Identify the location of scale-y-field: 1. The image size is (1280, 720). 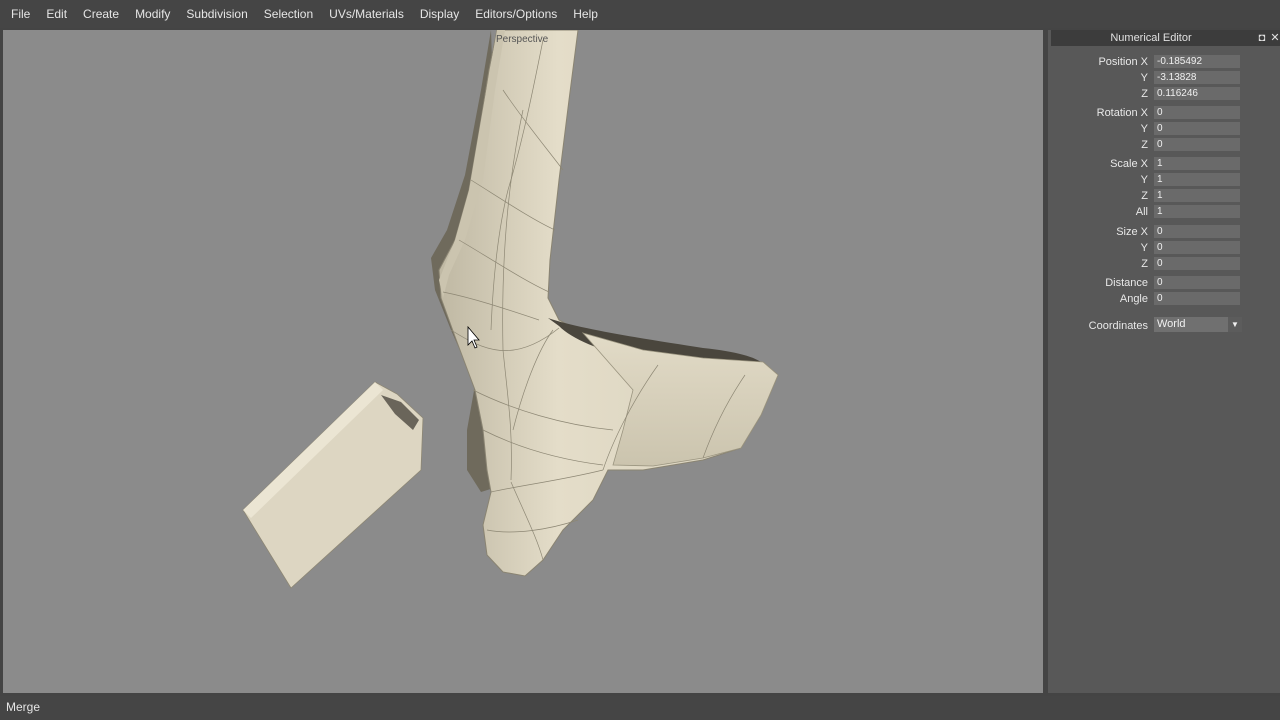
(1197, 179).